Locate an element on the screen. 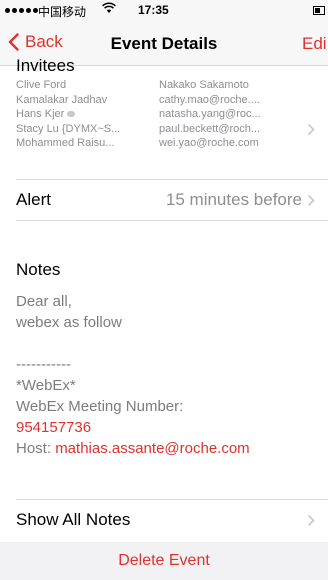  carrier-name: 中国移动 is located at coordinates (62, 12).